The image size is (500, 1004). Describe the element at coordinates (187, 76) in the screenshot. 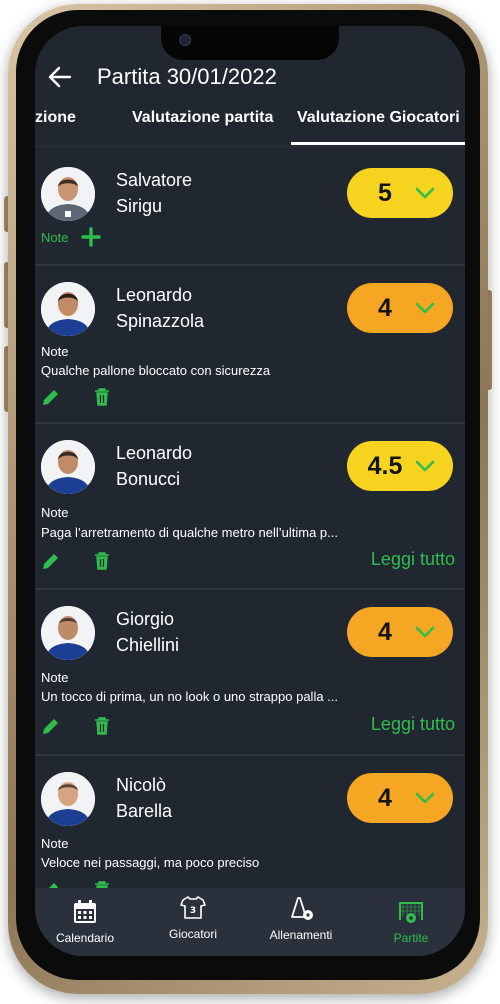

I see `page-title: Partita 30/01/2022` at that location.